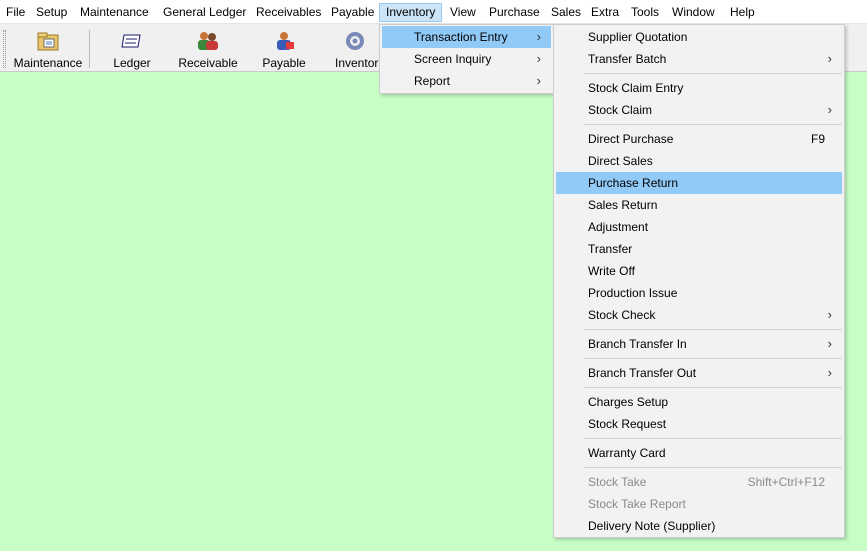  I want to click on menu-maintenance: Maintenance, so click(114, 12).